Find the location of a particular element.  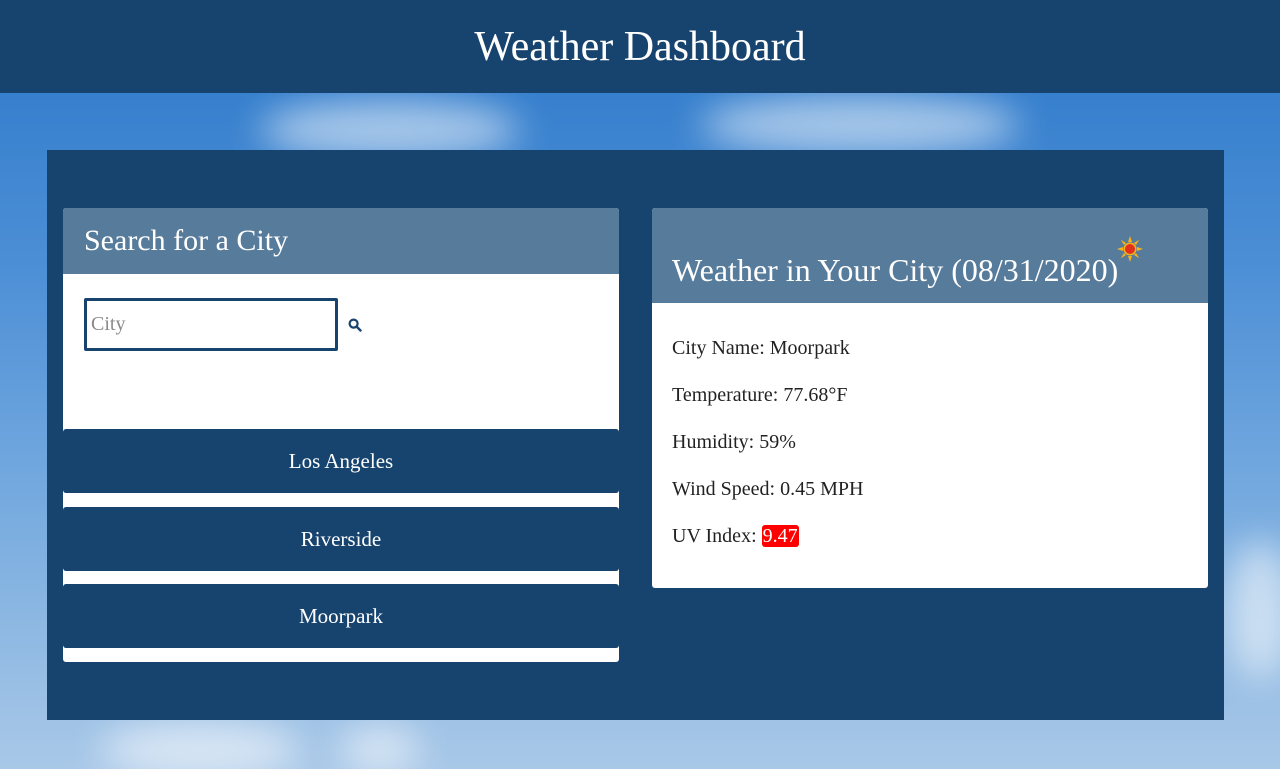

weather-card-header: Weather in Your City (08/31/2020) is located at coordinates (930, 255).